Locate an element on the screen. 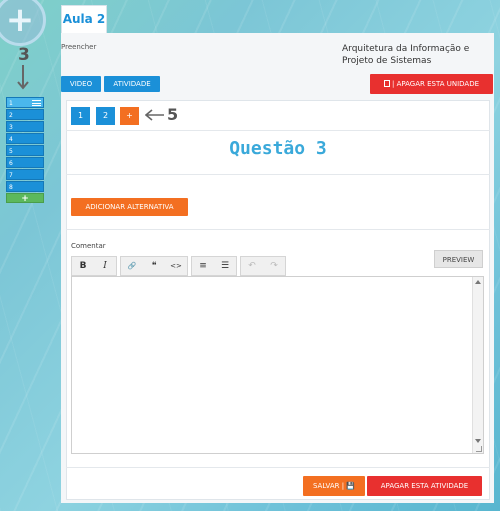 This screenshot has height=511, width=500. step-annotation-3: 3 is located at coordinates (24, 55).